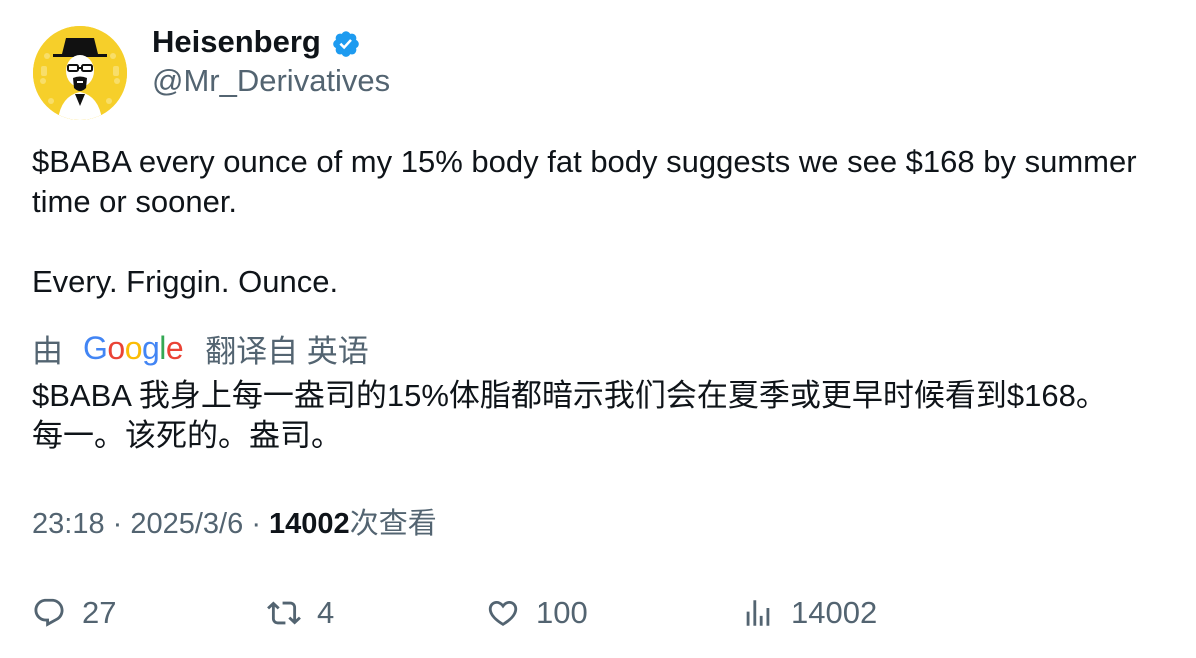  I want to click on heart-icon, so click(503, 613).